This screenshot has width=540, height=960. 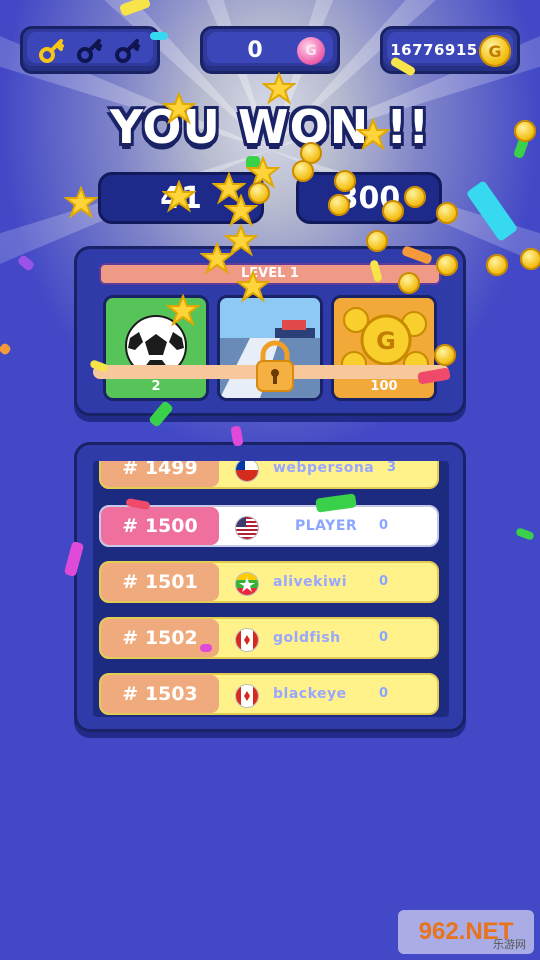 I want to click on player-name: goldfish, so click(x=307, y=638).